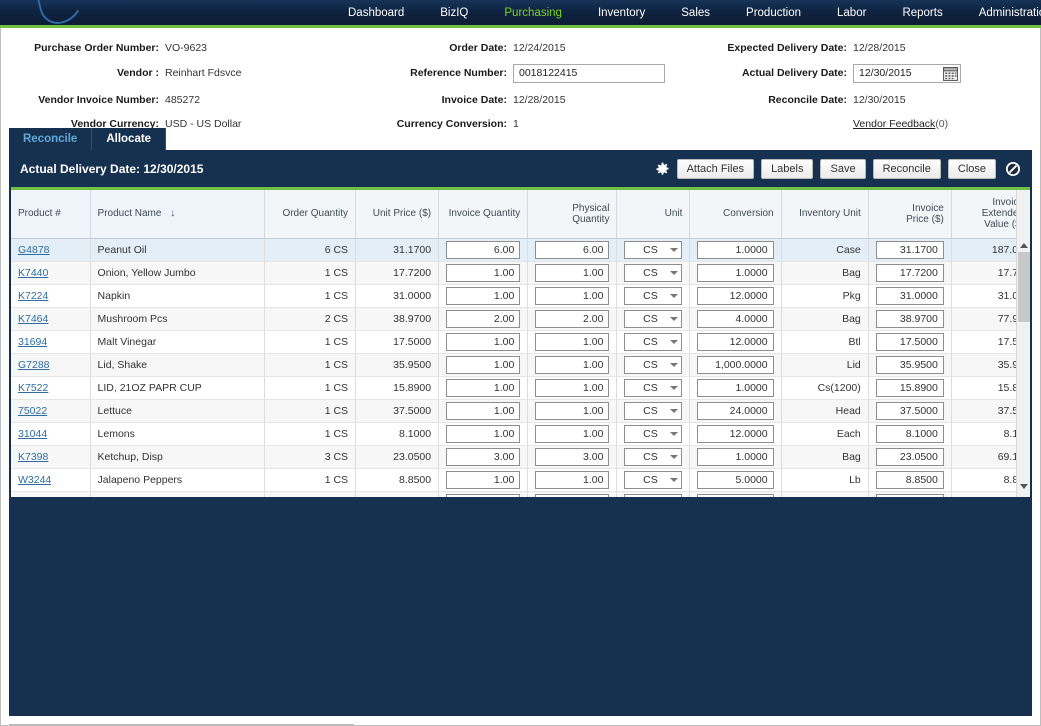 The width and height of the screenshot is (1041, 726). What do you see at coordinates (715, 169) in the screenshot?
I see `attach-files-button: Attach Files` at bounding box center [715, 169].